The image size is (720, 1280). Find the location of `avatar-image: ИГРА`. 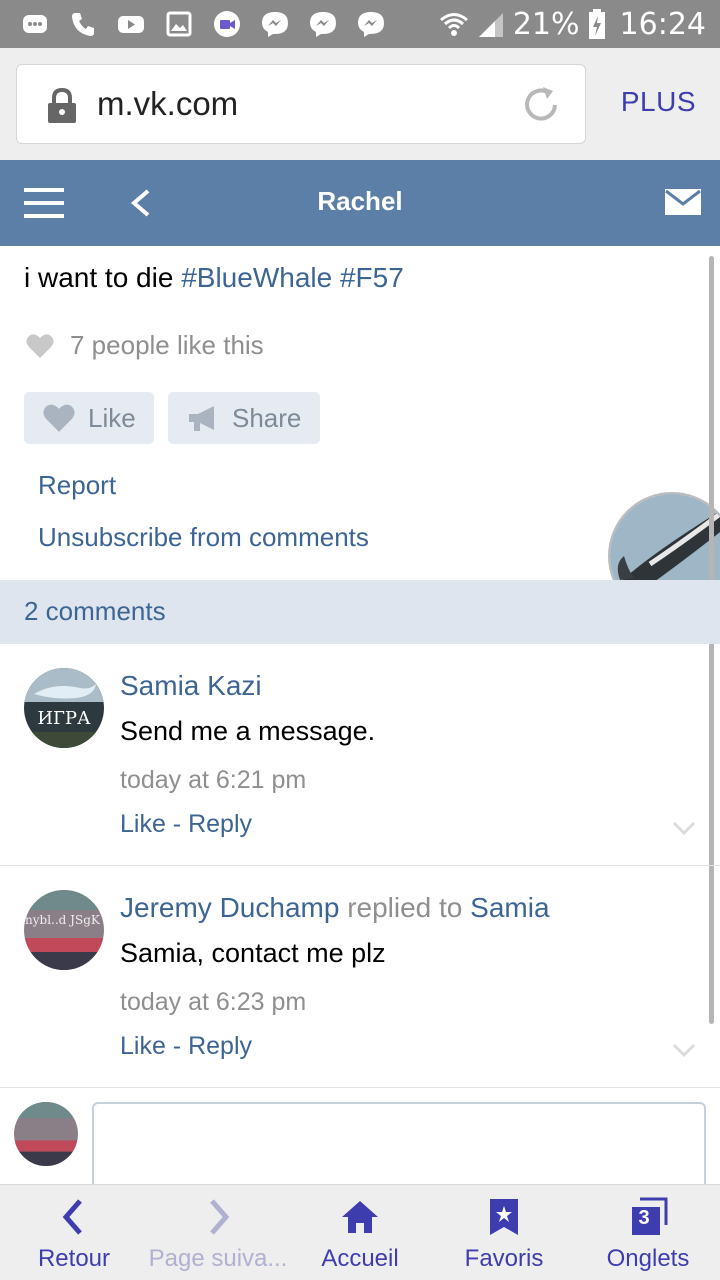

avatar-image: ИГРА is located at coordinates (64, 708).